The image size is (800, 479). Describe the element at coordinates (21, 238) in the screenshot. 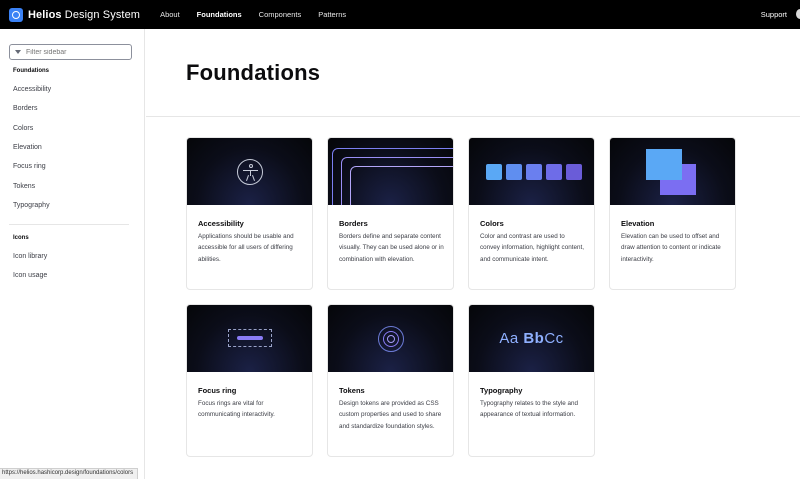

I see `sidebar-heading-icons: Icons` at that location.